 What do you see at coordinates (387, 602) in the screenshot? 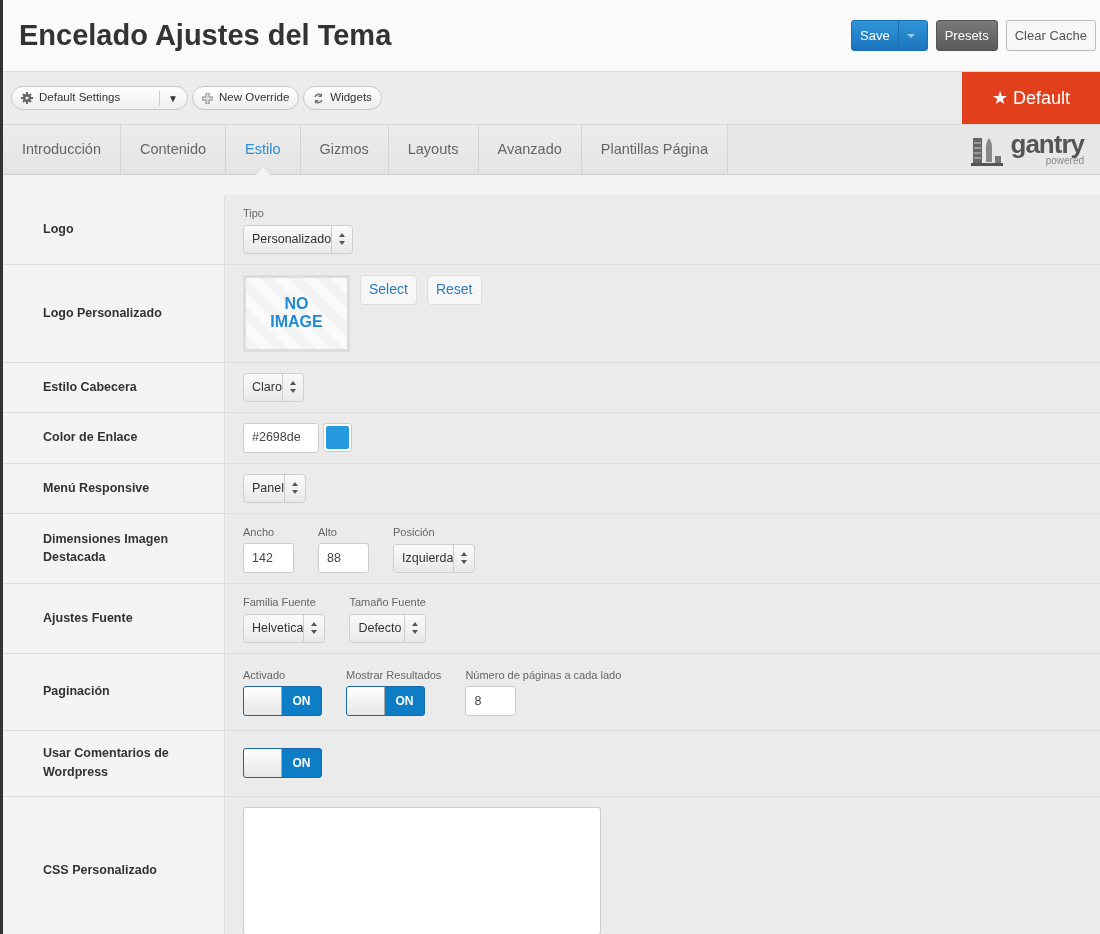
I see `field-caption: Tamaño Fuente` at bounding box center [387, 602].